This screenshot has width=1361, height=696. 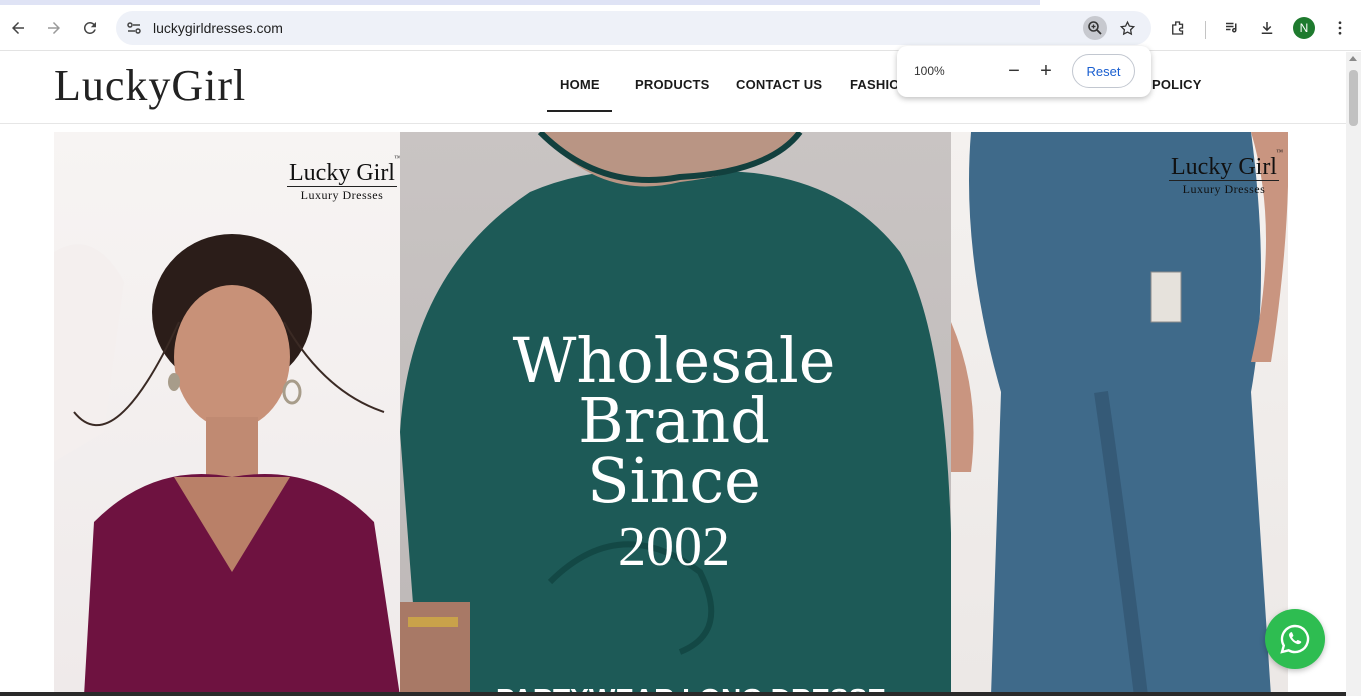 I want to click on zoom-out-button: −, so click(x=1014, y=71).